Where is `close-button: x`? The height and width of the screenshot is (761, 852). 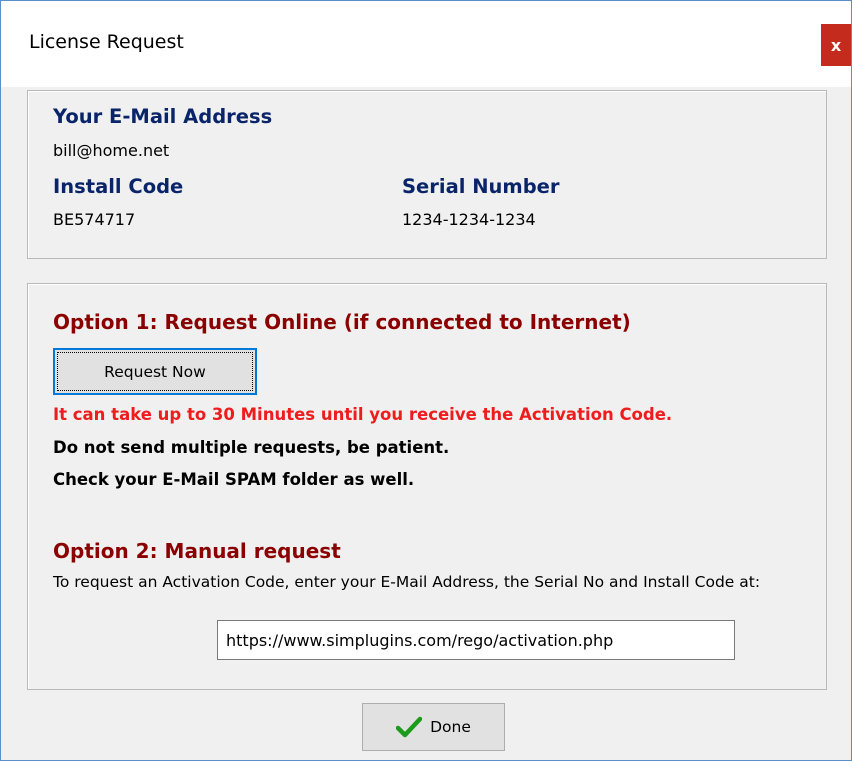
close-button: x is located at coordinates (836, 45).